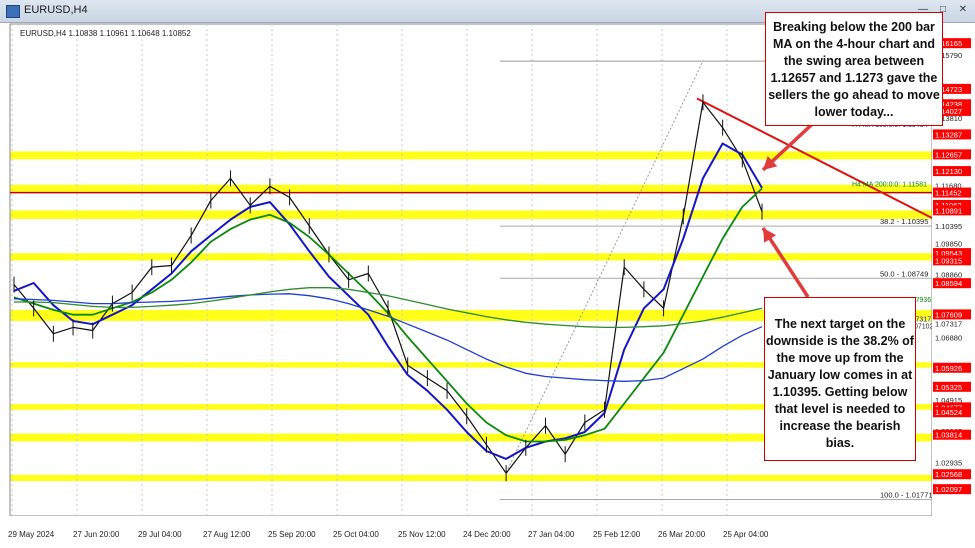 This screenshot has width=975, height=548. I want to click on time-axis-label: 27 Jun 20:00, so click(96, 534).